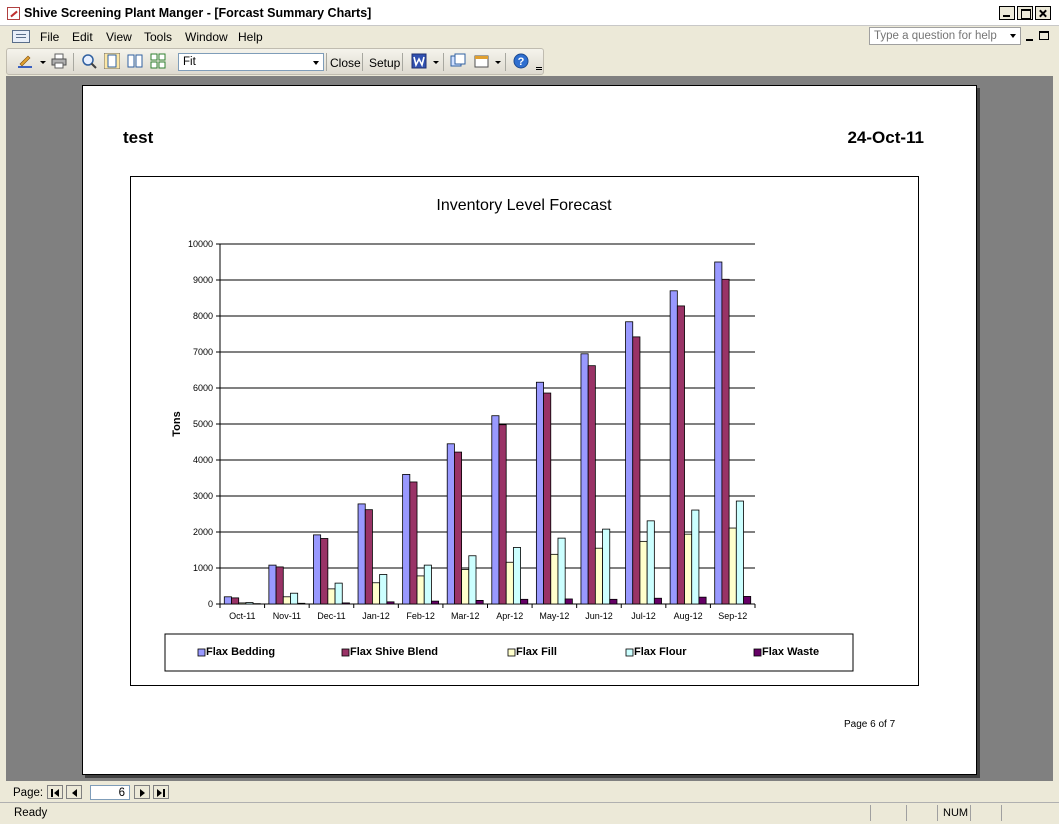 This screenshot has height=824, width=1059. Describe the element at coordinates (331, 616) in the screenshot. I see `x-tick-label: Dec-11` at that location.